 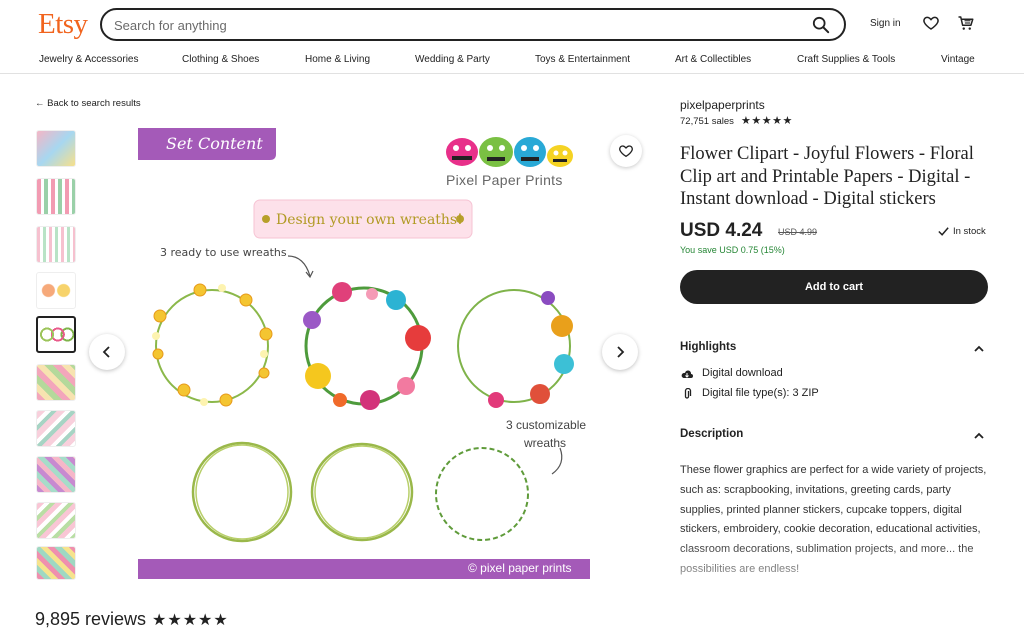 What do you see at coordinates (582, 59) in the screenshot?
I see `category-toys: Toys & Entertainment` at bounding box center [582, 59].